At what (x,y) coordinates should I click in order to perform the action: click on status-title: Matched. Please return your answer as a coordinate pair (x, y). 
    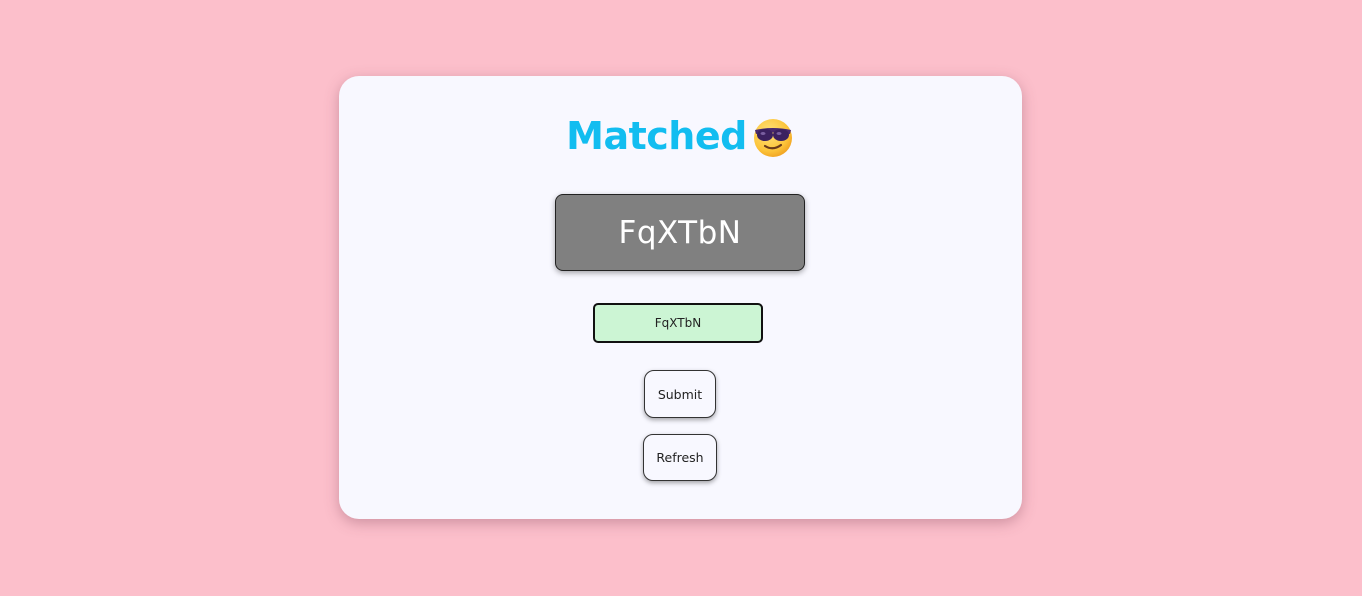
    Looking at the image, I should click on (656, 136).